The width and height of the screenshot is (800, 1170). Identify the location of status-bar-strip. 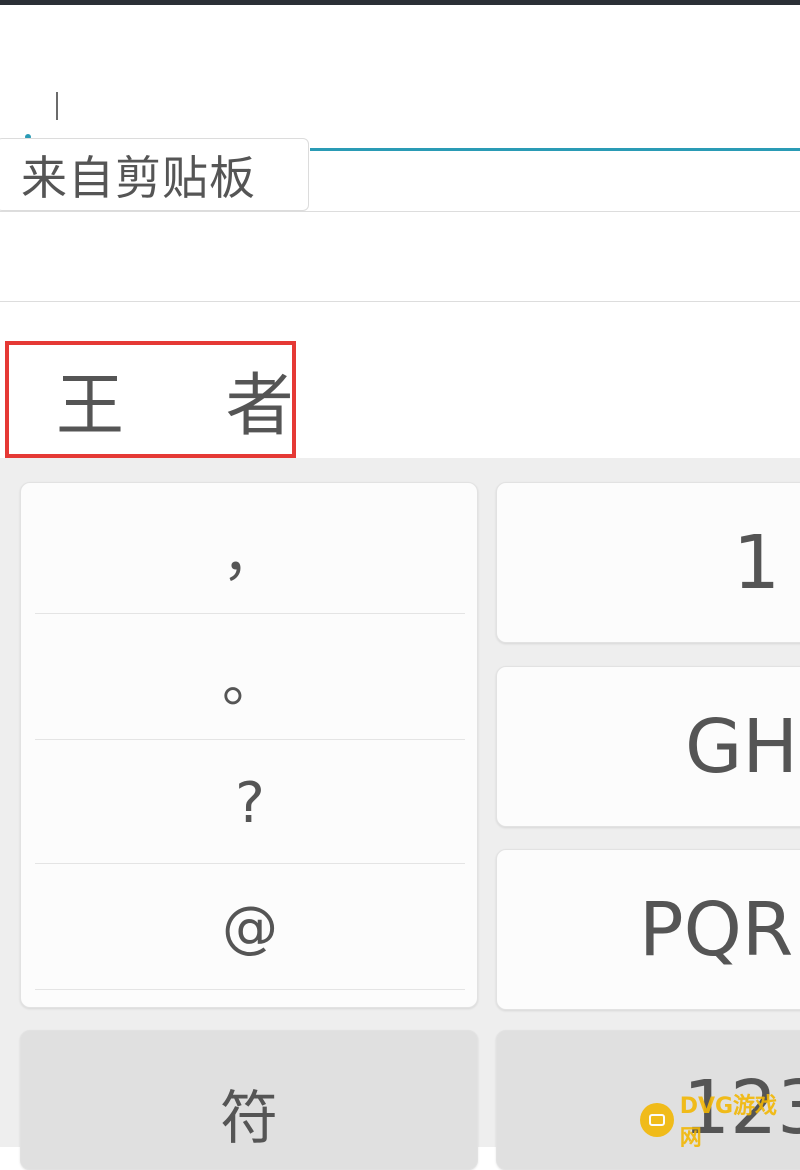
(400, 2).